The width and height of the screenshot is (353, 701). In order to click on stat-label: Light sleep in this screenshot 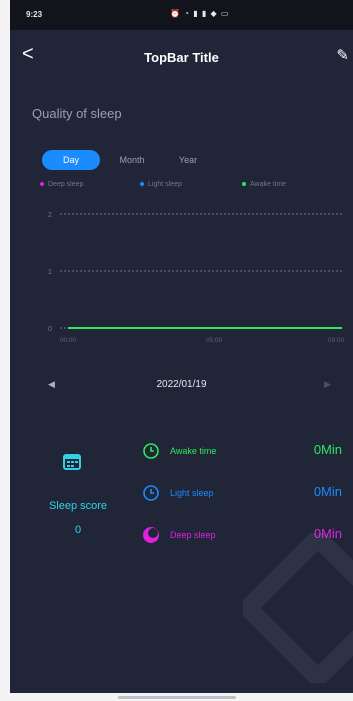, I will do `click(192, 493)`.